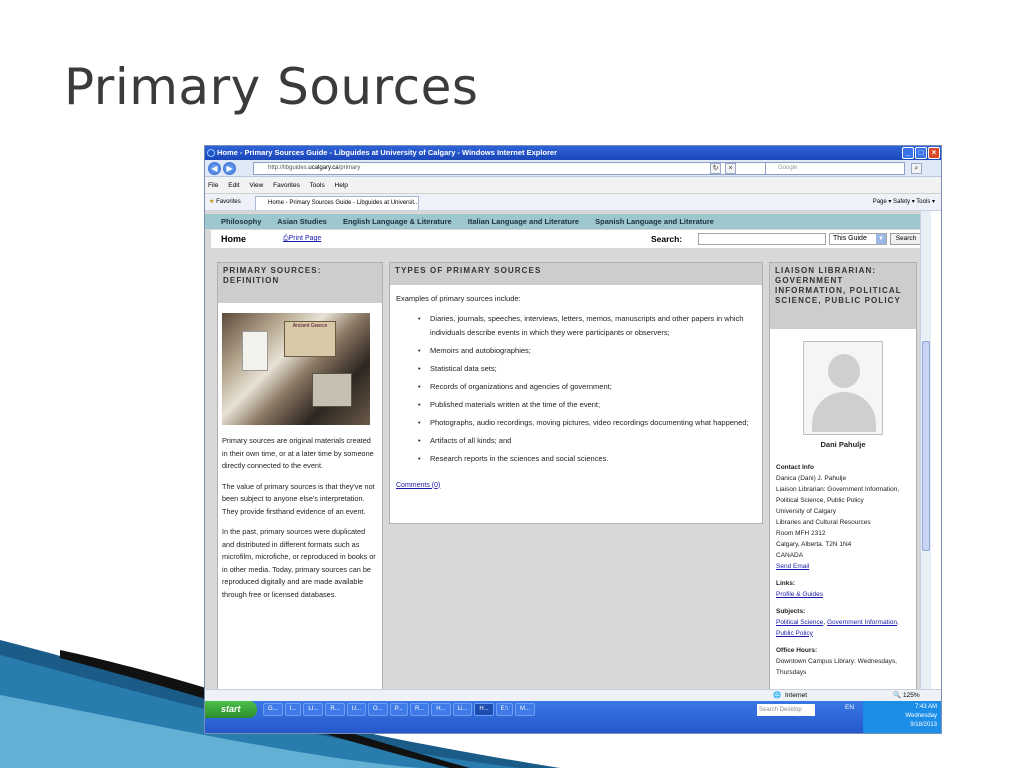 This screenshot has height=768, width=1024. Describe the element at coordinates (796, 695) in the screenshot. I see `security-zone: Internet` at that location.